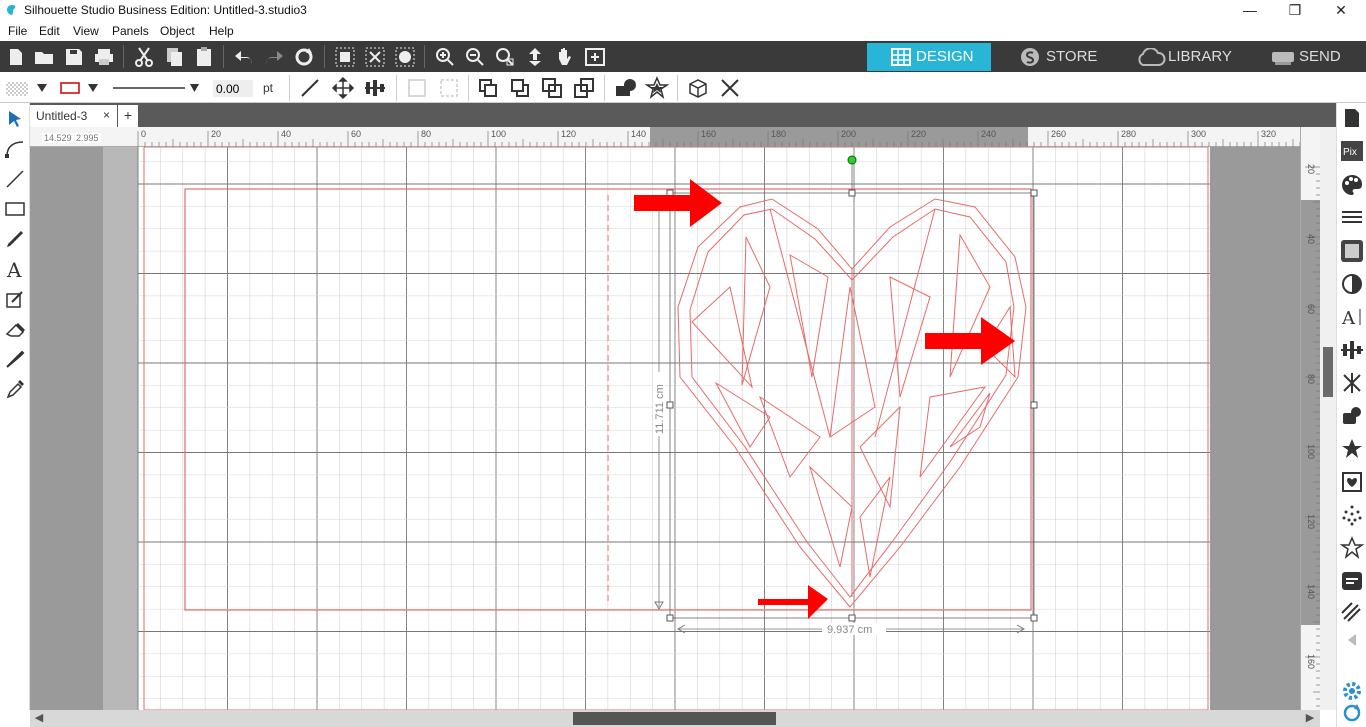 The image size is (1366, 727). Describe the element at coordinates (1352, 515) in the screenshot. I see `rhinestone-icon` at that location.